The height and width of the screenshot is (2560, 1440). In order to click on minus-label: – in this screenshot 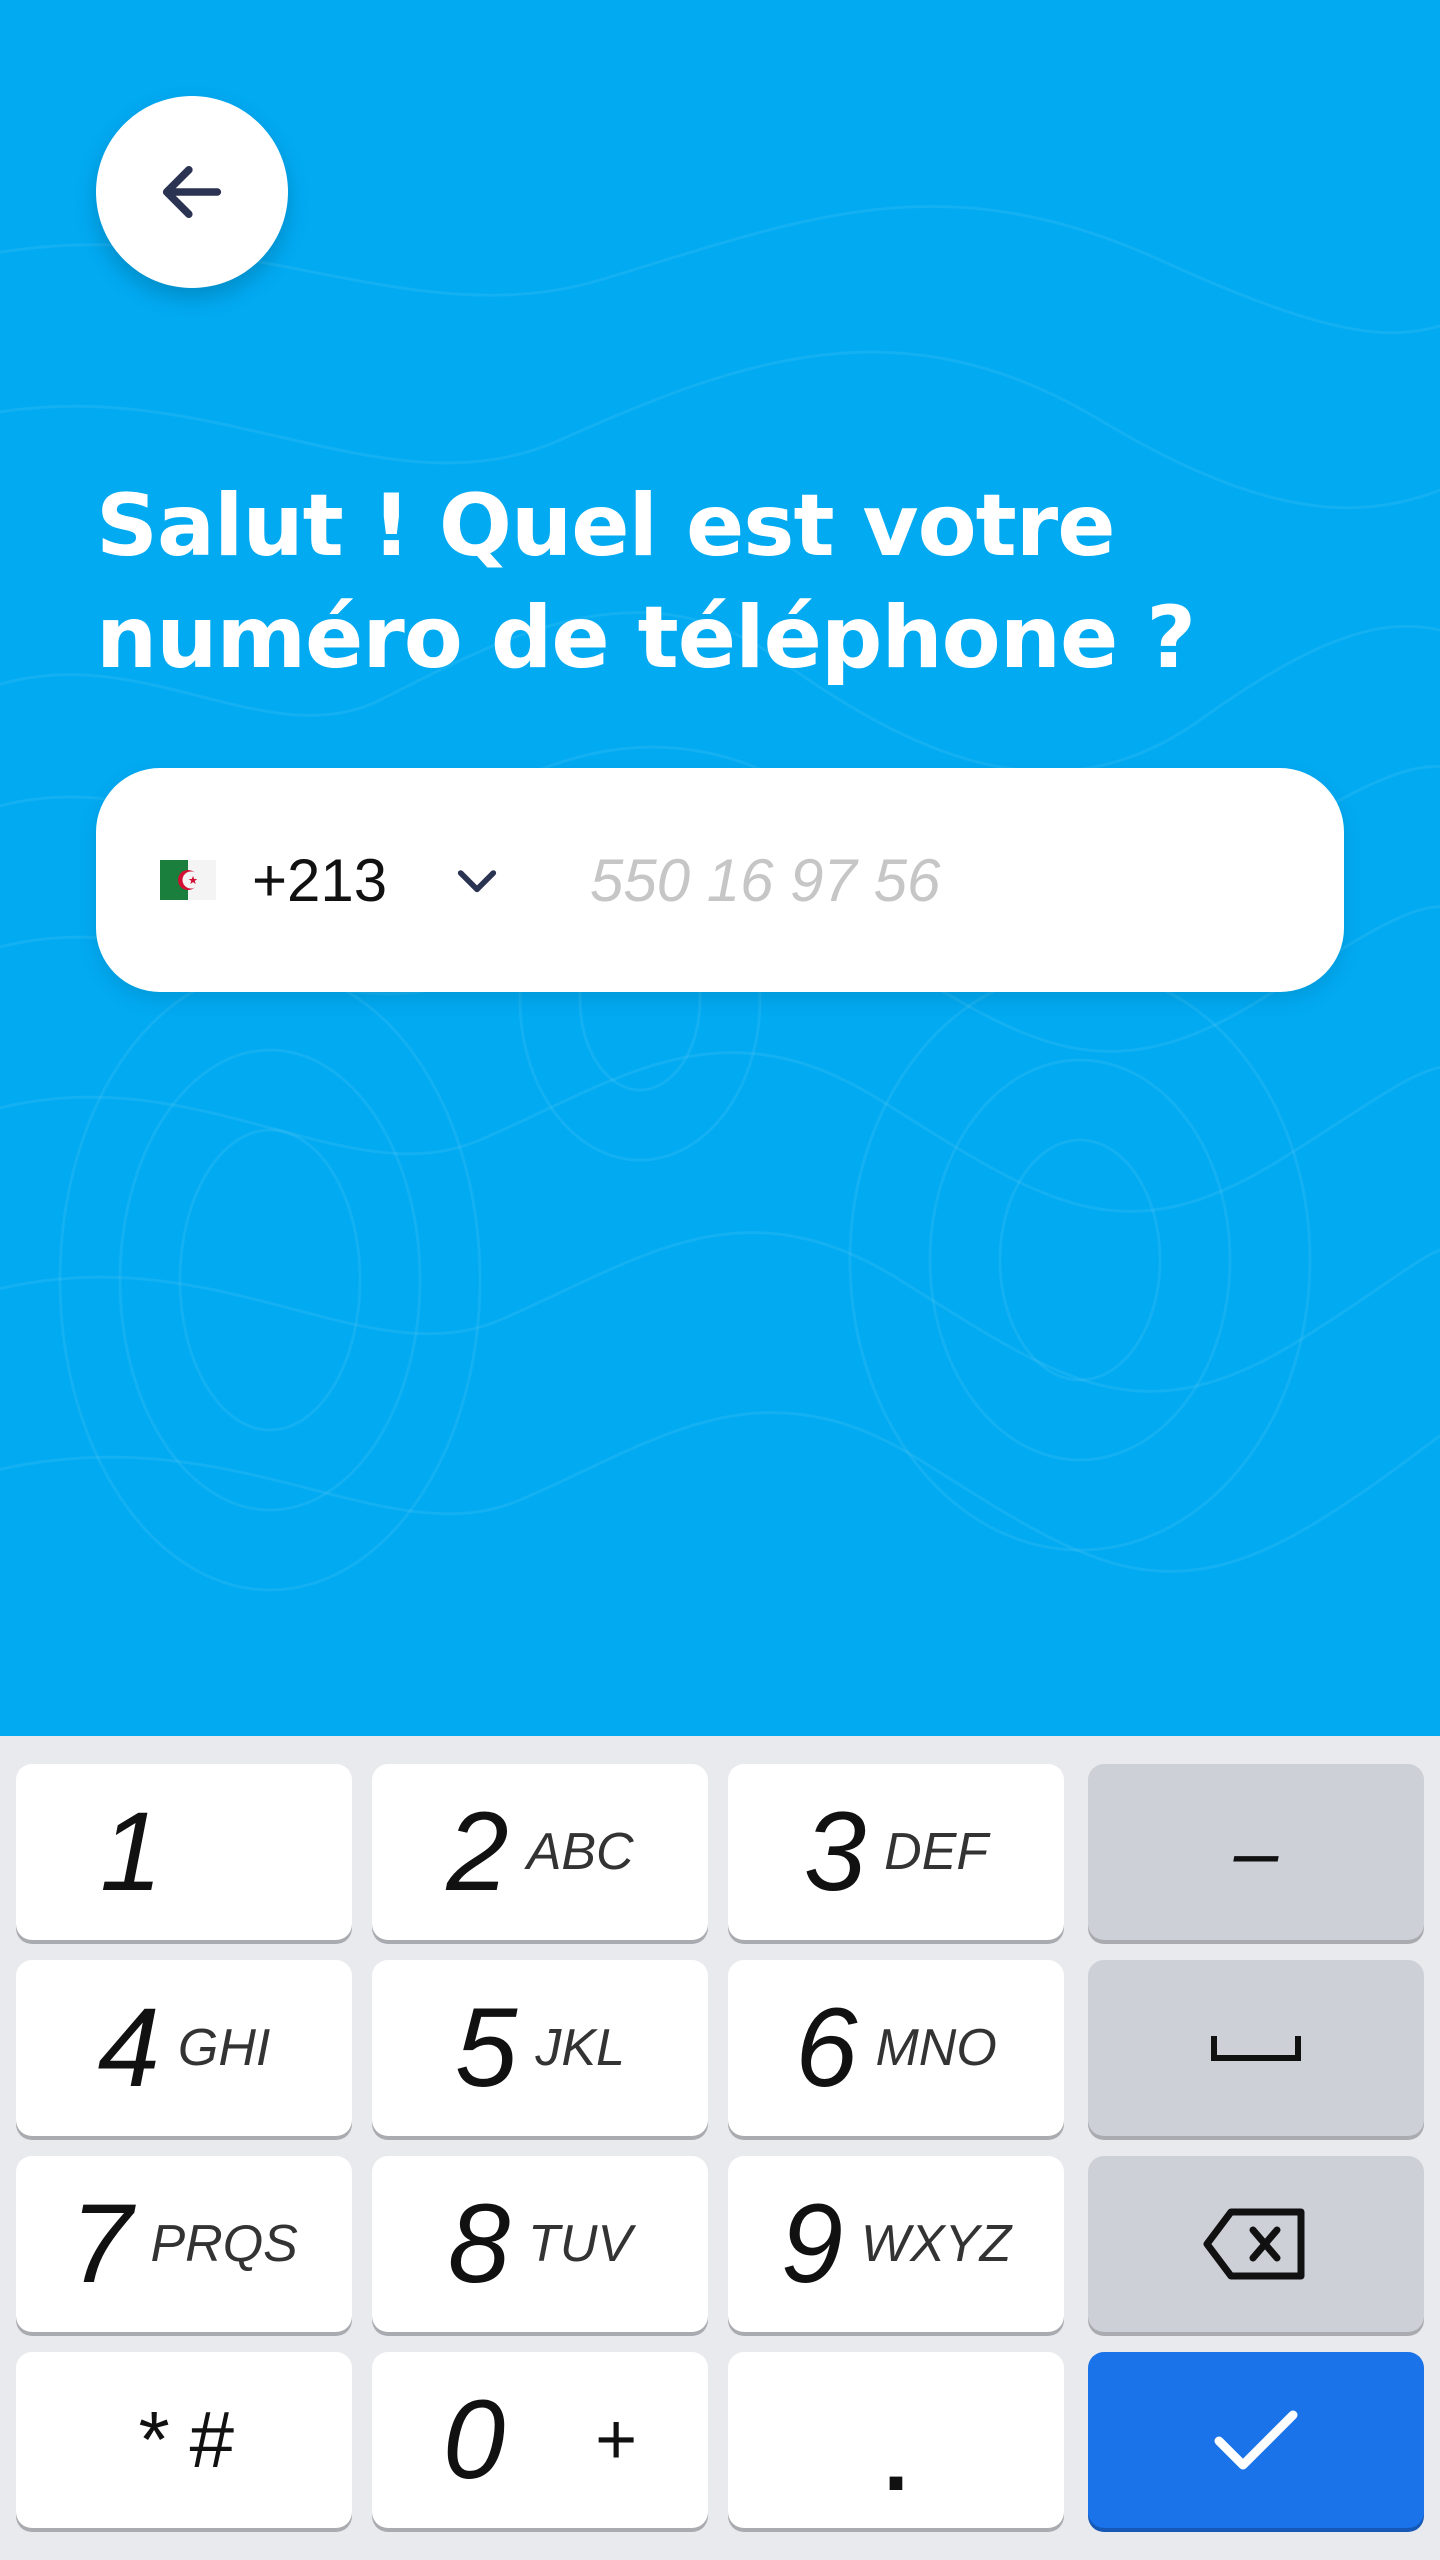, I will do `click(1256, 1851)`.